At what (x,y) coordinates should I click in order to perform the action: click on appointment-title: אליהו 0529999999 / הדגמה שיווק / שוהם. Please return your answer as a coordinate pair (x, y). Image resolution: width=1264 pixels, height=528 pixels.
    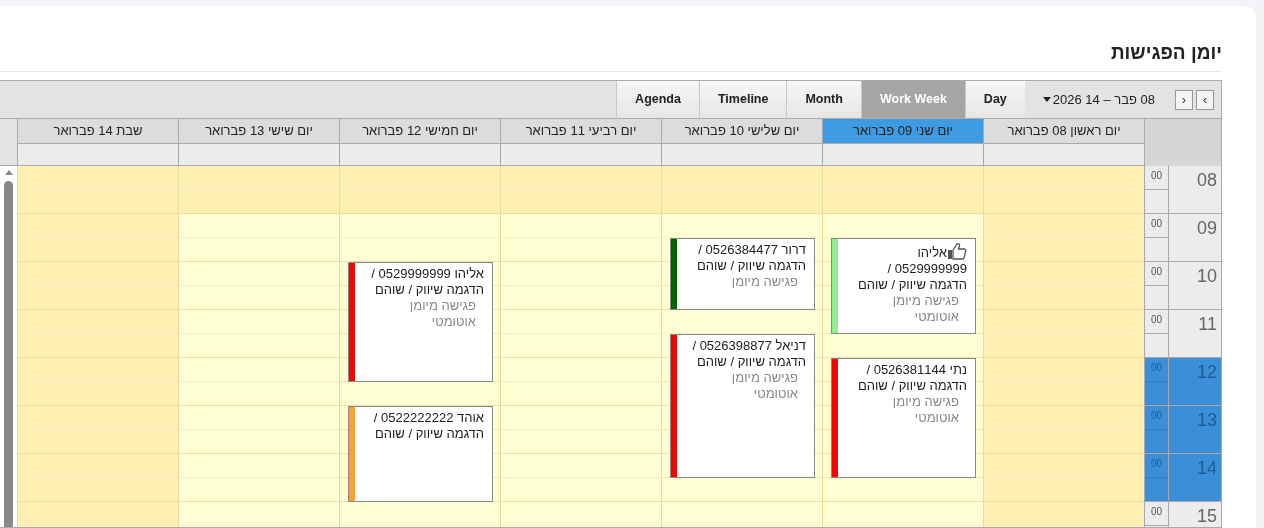
    Looking at the image, I should click on (912, 268).